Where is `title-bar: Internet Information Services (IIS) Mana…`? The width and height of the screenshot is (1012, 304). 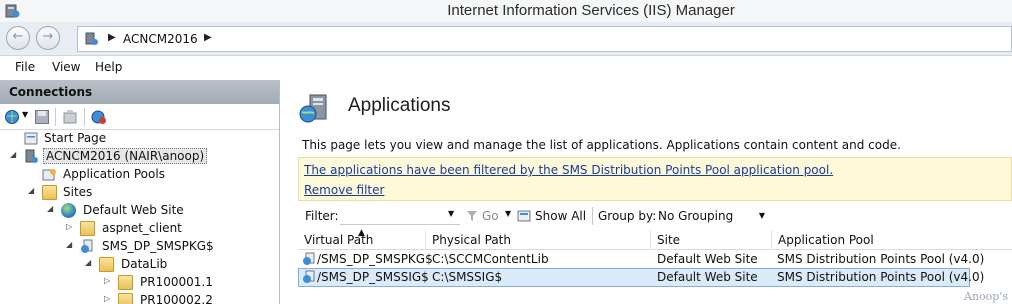
title-bar: Internet Information Services (IIS) Mana… is located at coordinates (506, 11).